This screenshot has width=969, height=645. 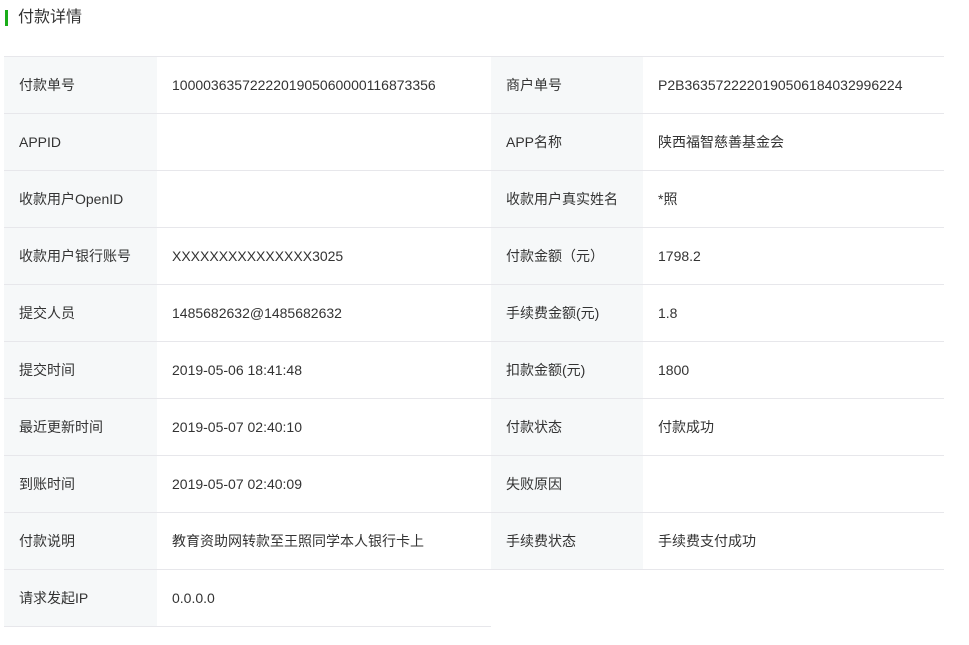 I want to click on value-payee-openid, so click(x=324, y=199).